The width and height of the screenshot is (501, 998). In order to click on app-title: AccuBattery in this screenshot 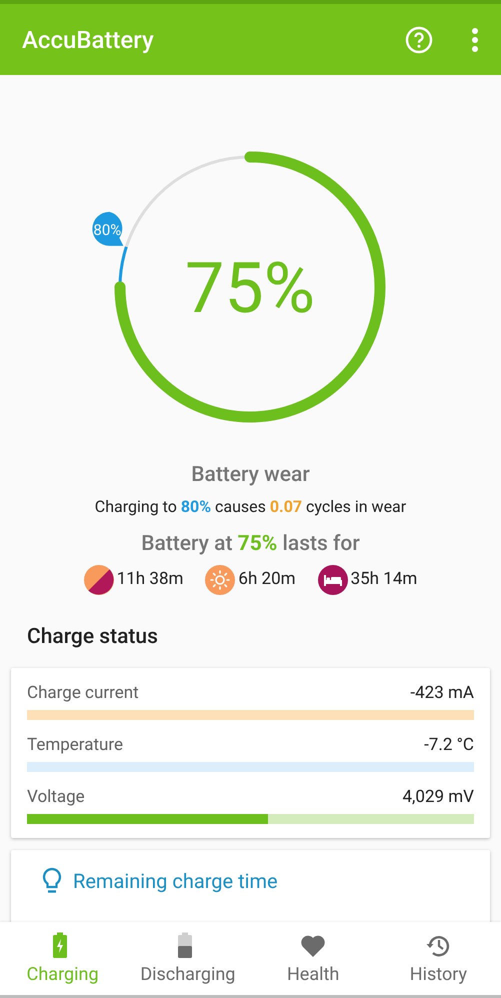, I will do `click(88, 40)`.